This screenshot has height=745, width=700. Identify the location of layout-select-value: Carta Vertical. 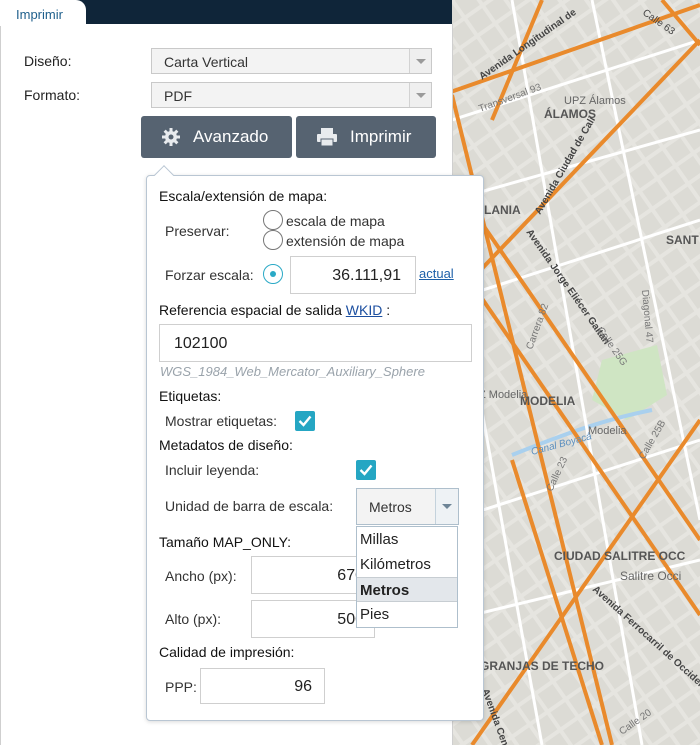
(206, 62).